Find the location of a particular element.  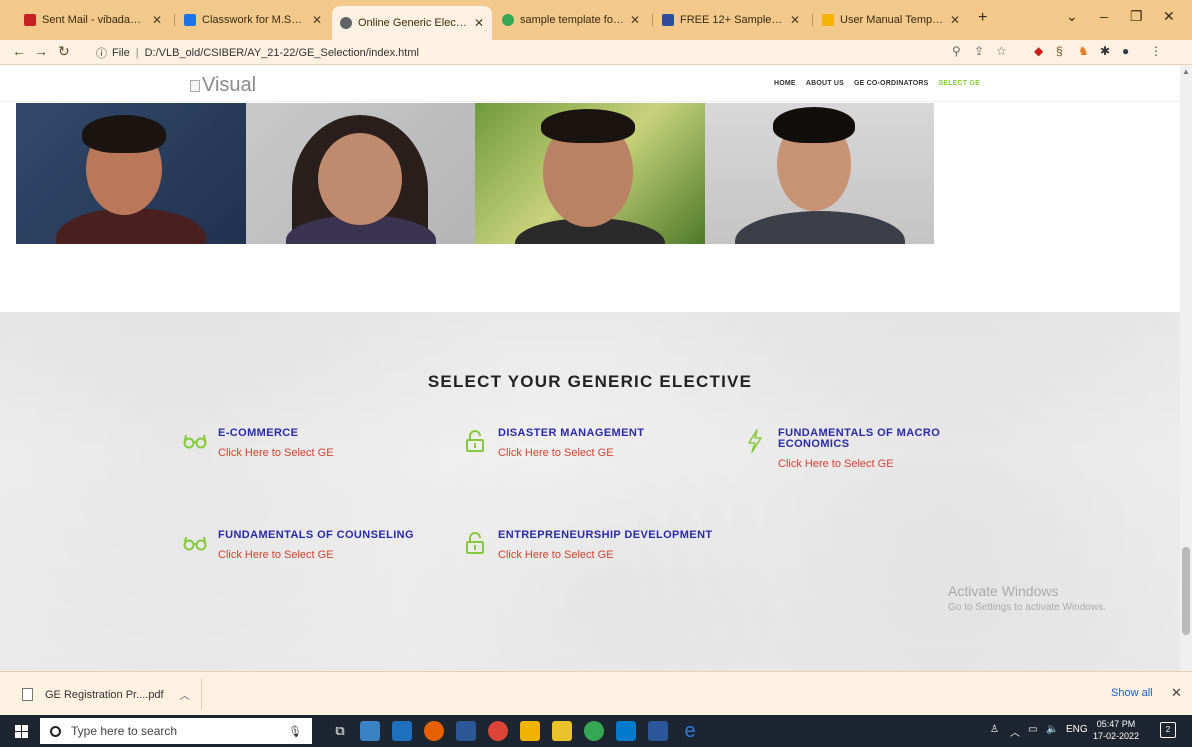

new-tab-button: + is located at coordinates (982, 18).